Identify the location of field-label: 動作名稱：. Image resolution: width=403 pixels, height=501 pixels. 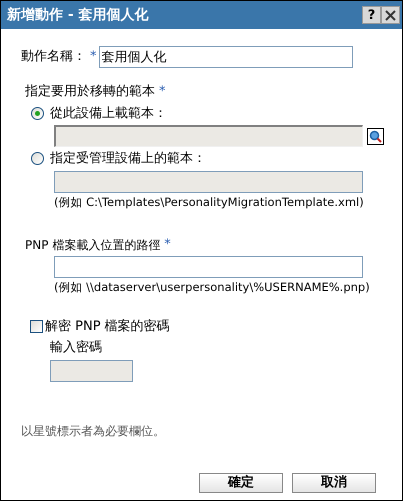
(53, 57).